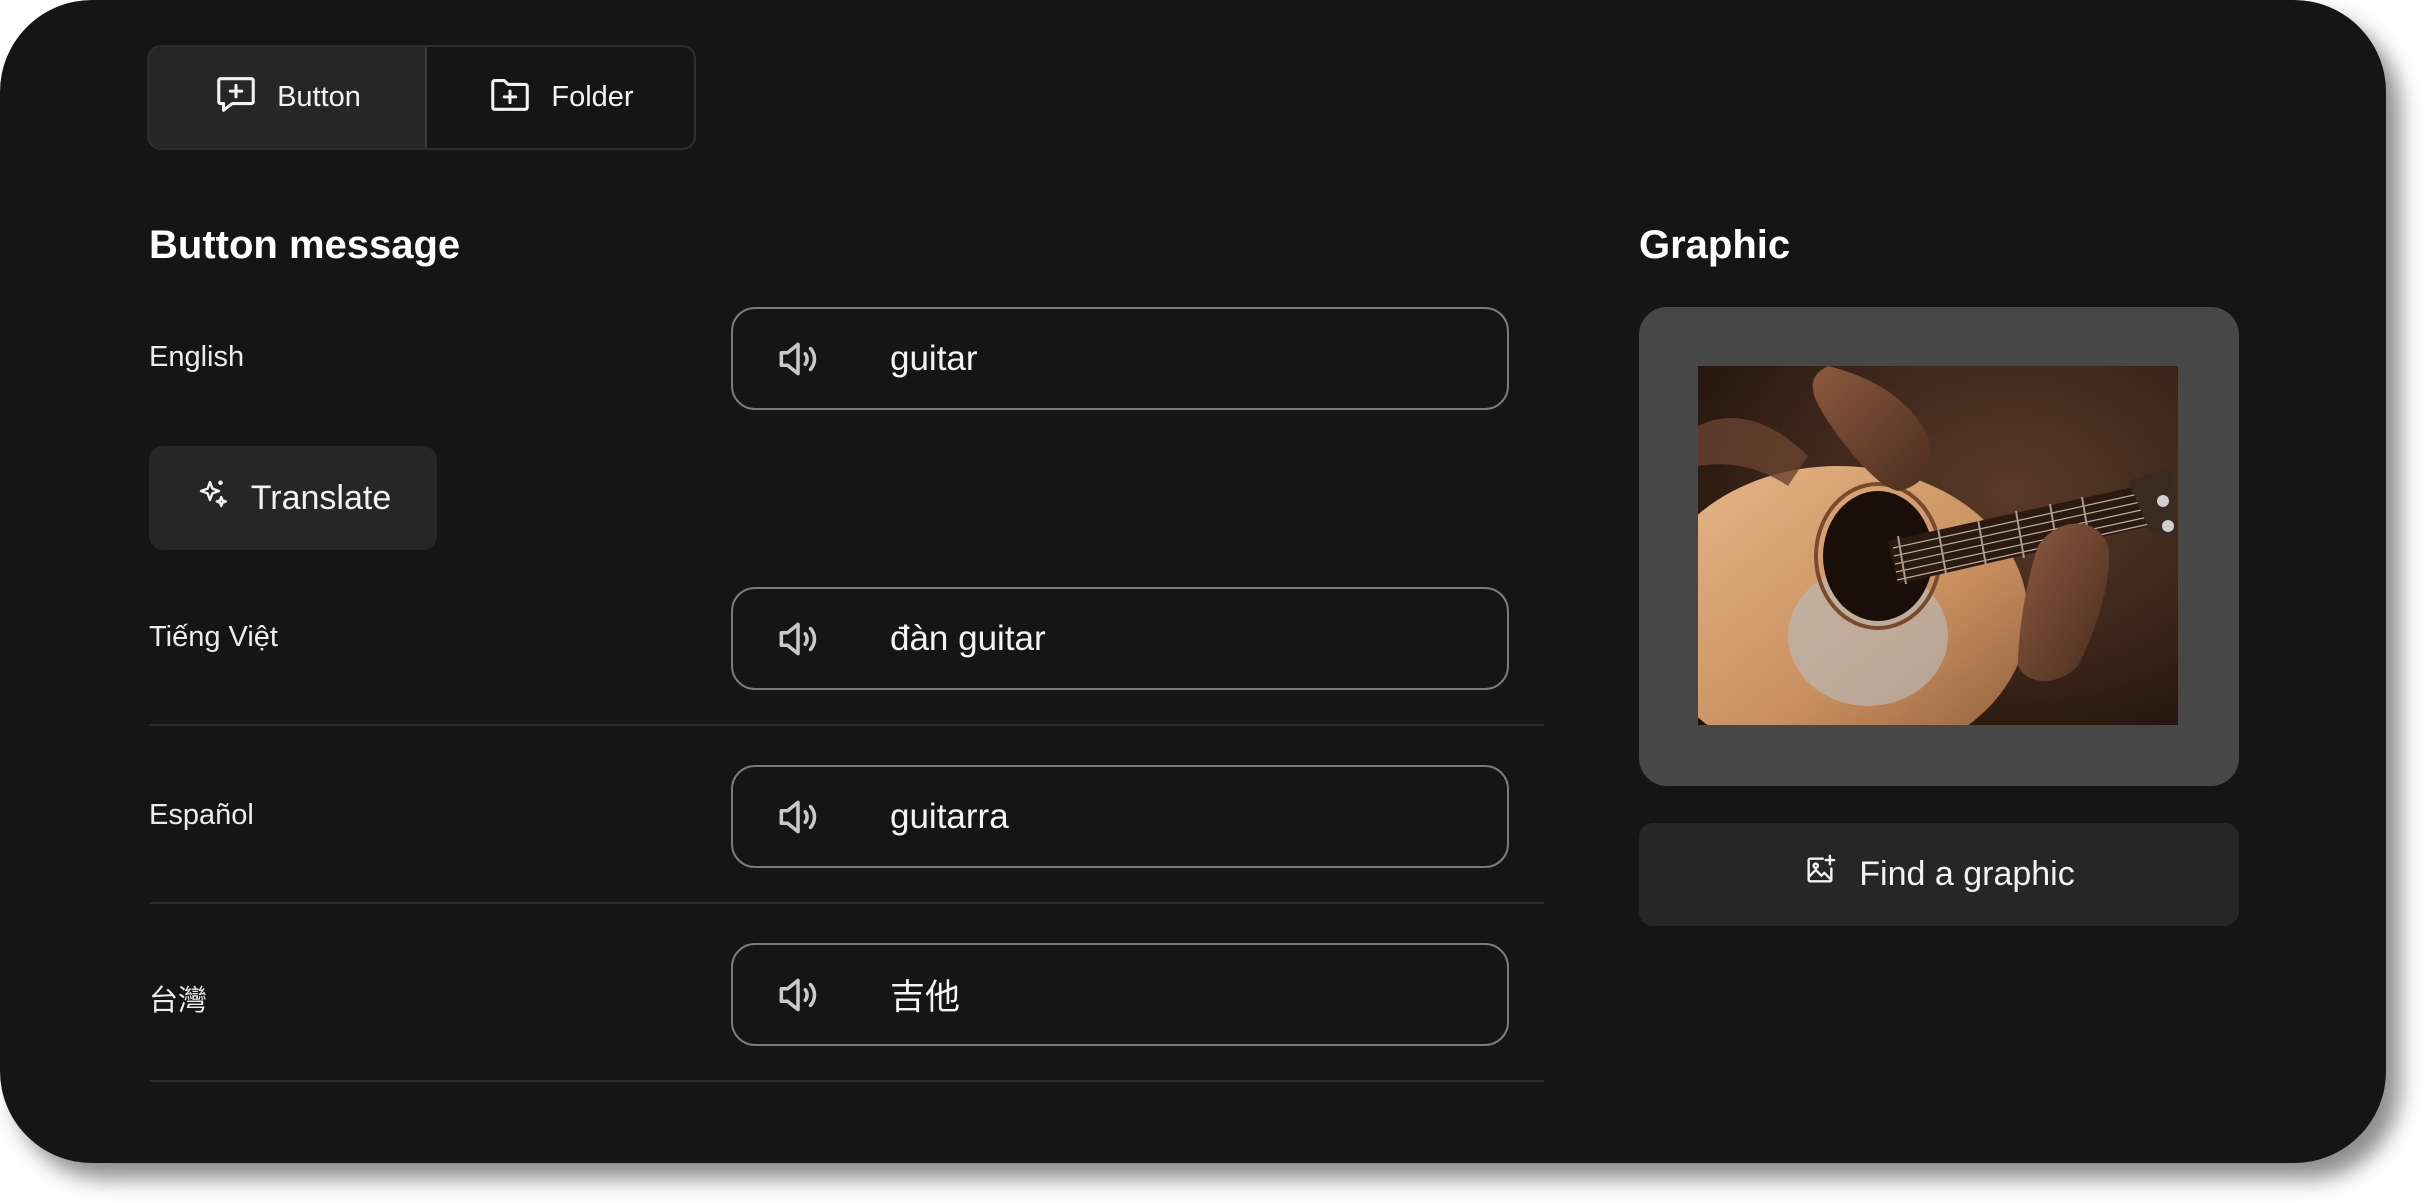 Image resolution: width=2427 pixels, height=1203 pixels. I want to click on tab-folder-label: Folder, so click(592, 97).